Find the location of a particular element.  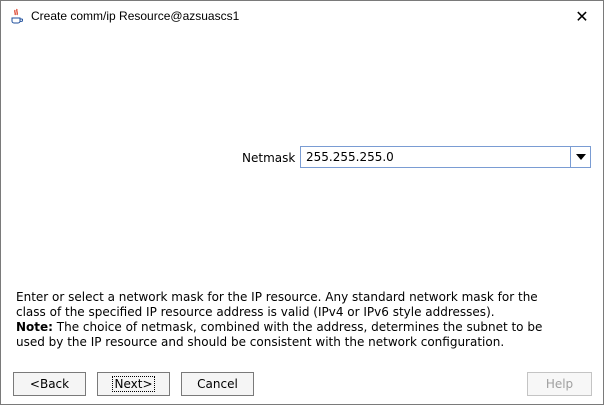

window-title: Create comm/ip Resource@azsuascs1 is located at coordinates (135, 16).